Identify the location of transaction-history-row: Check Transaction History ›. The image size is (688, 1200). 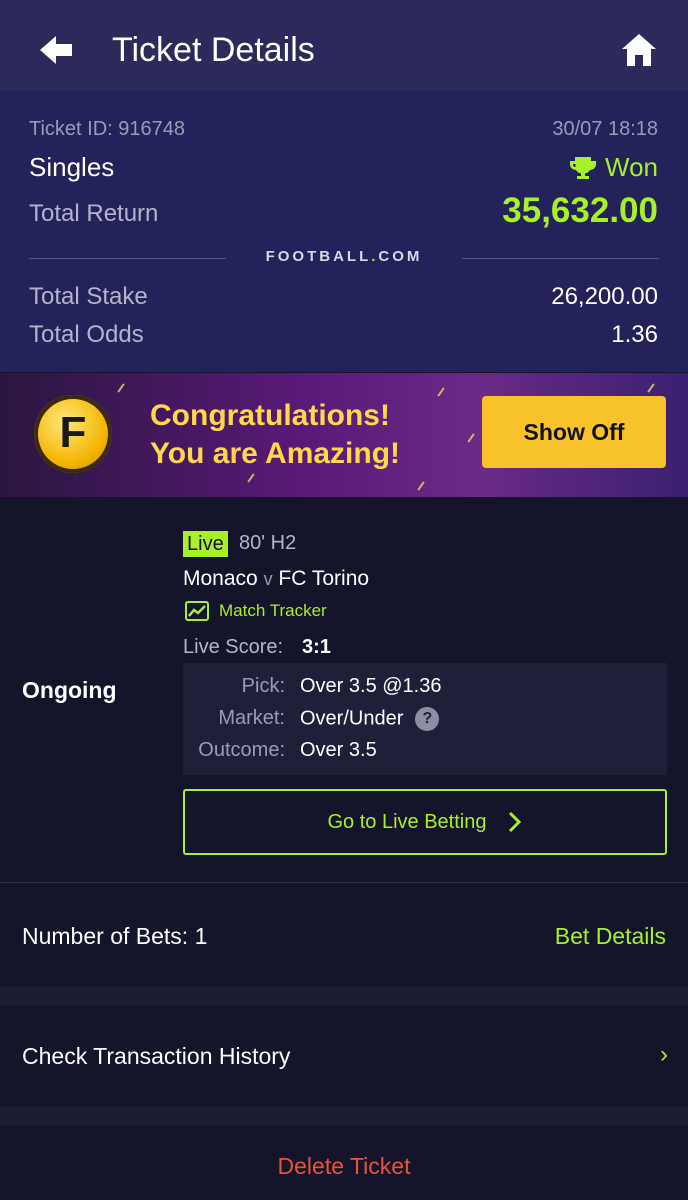
(344, 1056).